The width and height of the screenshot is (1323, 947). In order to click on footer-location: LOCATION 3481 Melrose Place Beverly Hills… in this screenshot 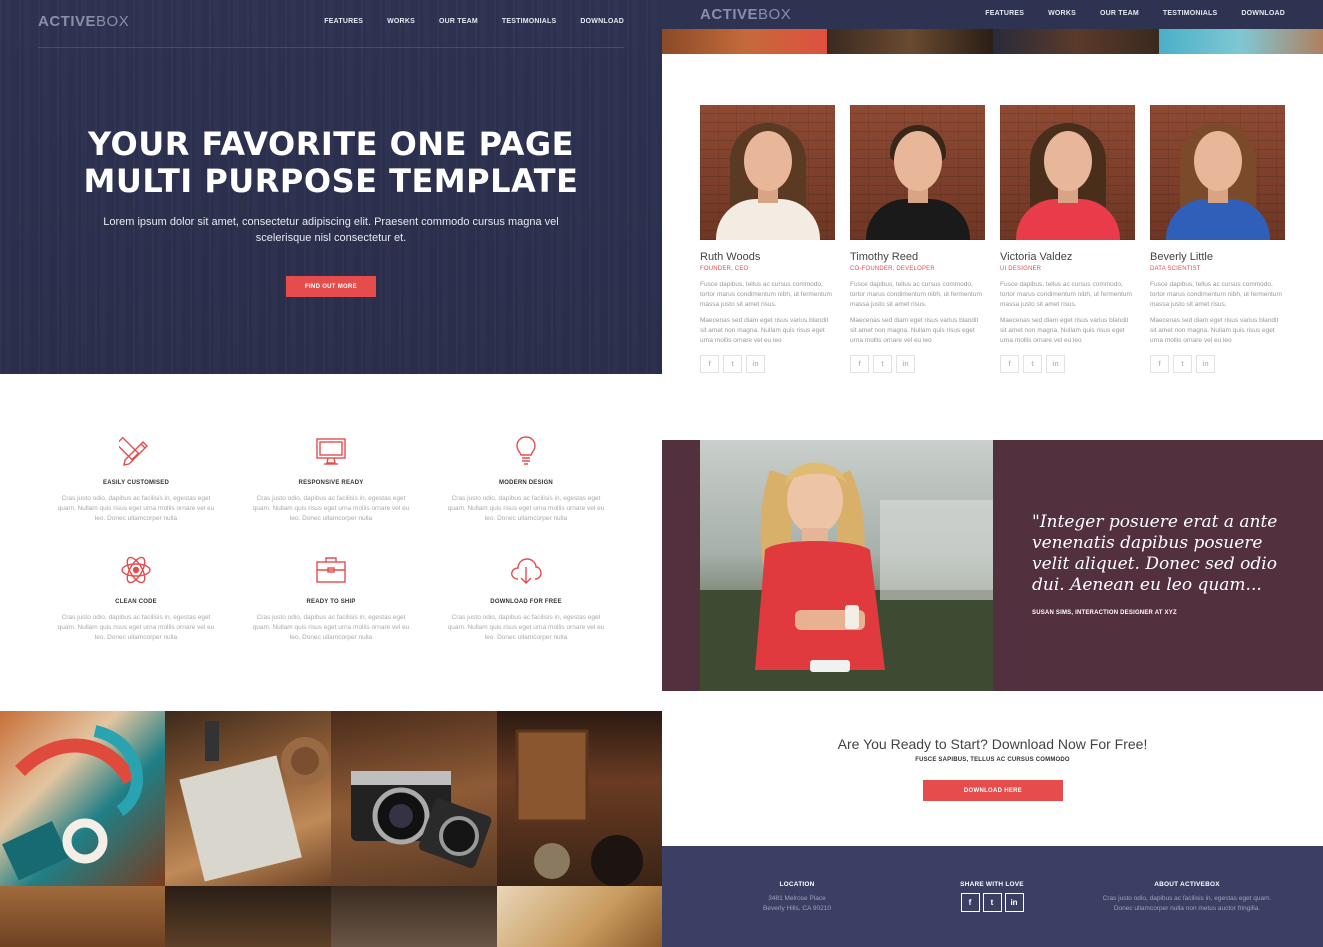, I will do `click(797, 896)`.